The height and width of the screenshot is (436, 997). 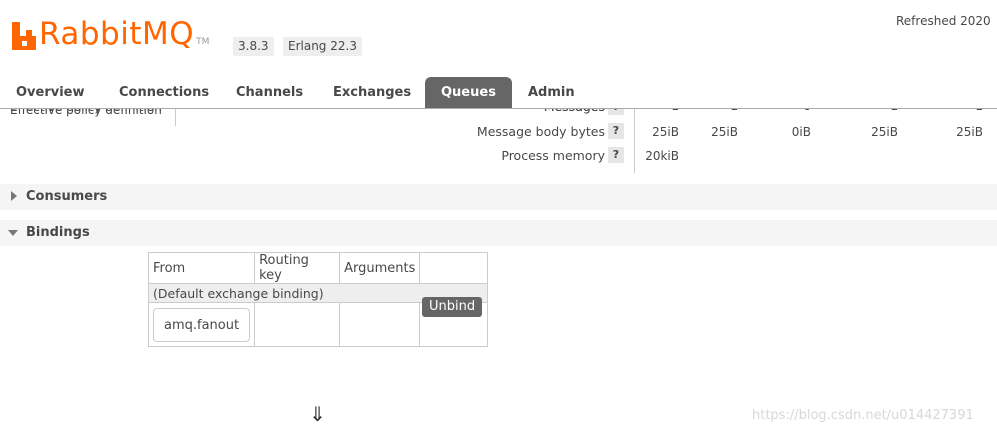 I want to click on exchange-link: amq.fanout, so click(x=202, y=324).